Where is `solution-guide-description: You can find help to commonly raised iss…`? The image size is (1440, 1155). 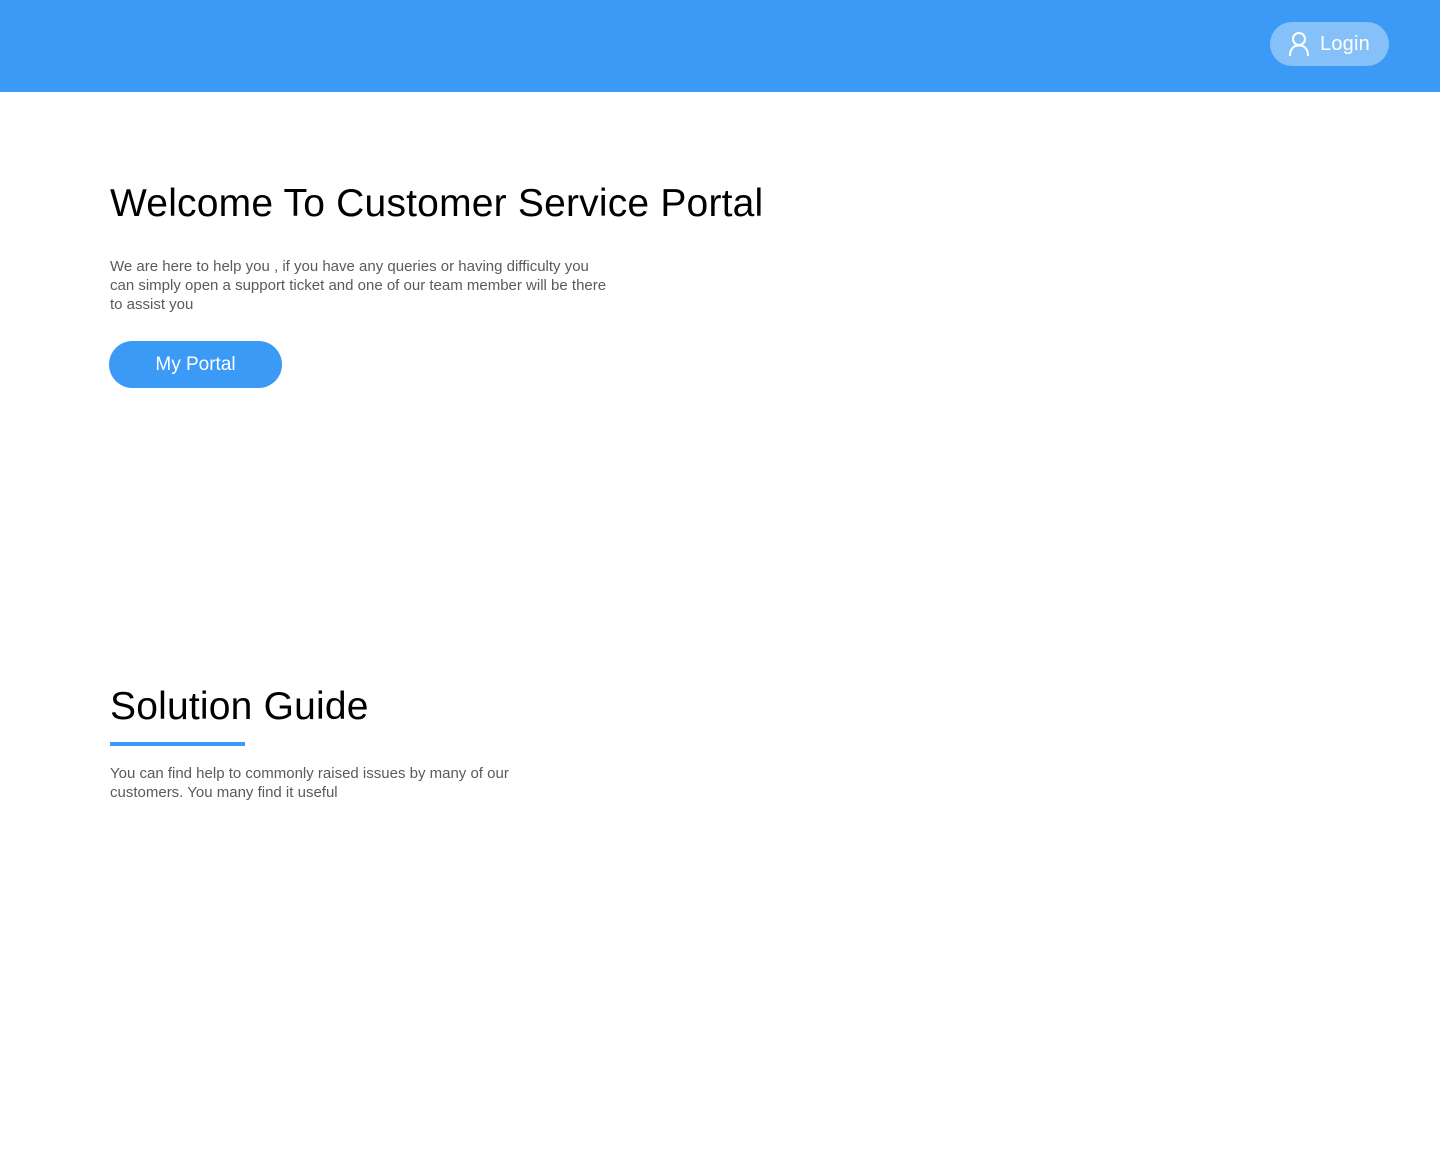
solution-guide-description: You can find help to commonly raised iss… is located at coordinates (309, 783).